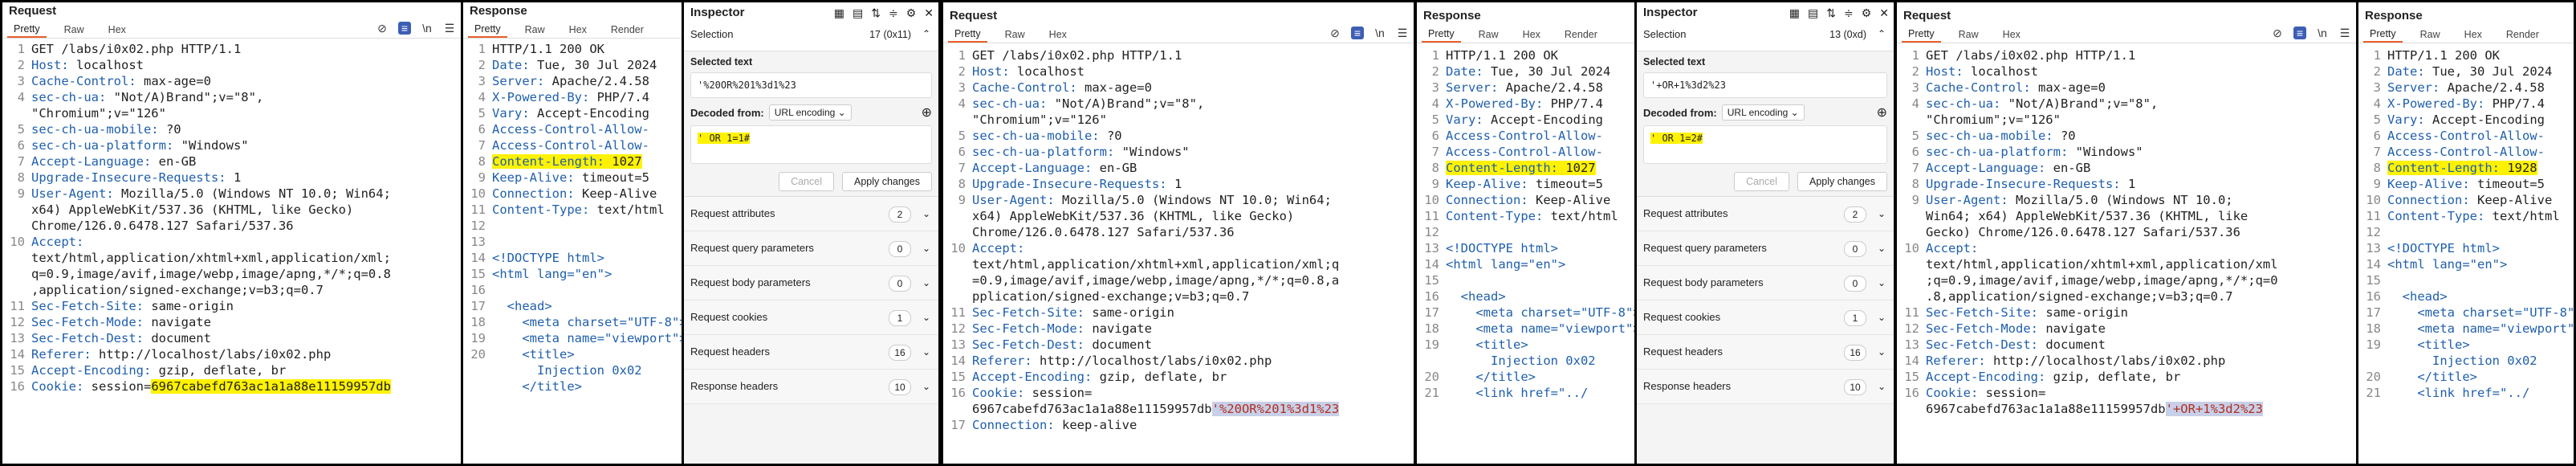 The width and height of the screenshot is (2576, 466). Describe the element at coordinates (1464, 71) in the screenshot. I see `header-name: Date:` at that location.